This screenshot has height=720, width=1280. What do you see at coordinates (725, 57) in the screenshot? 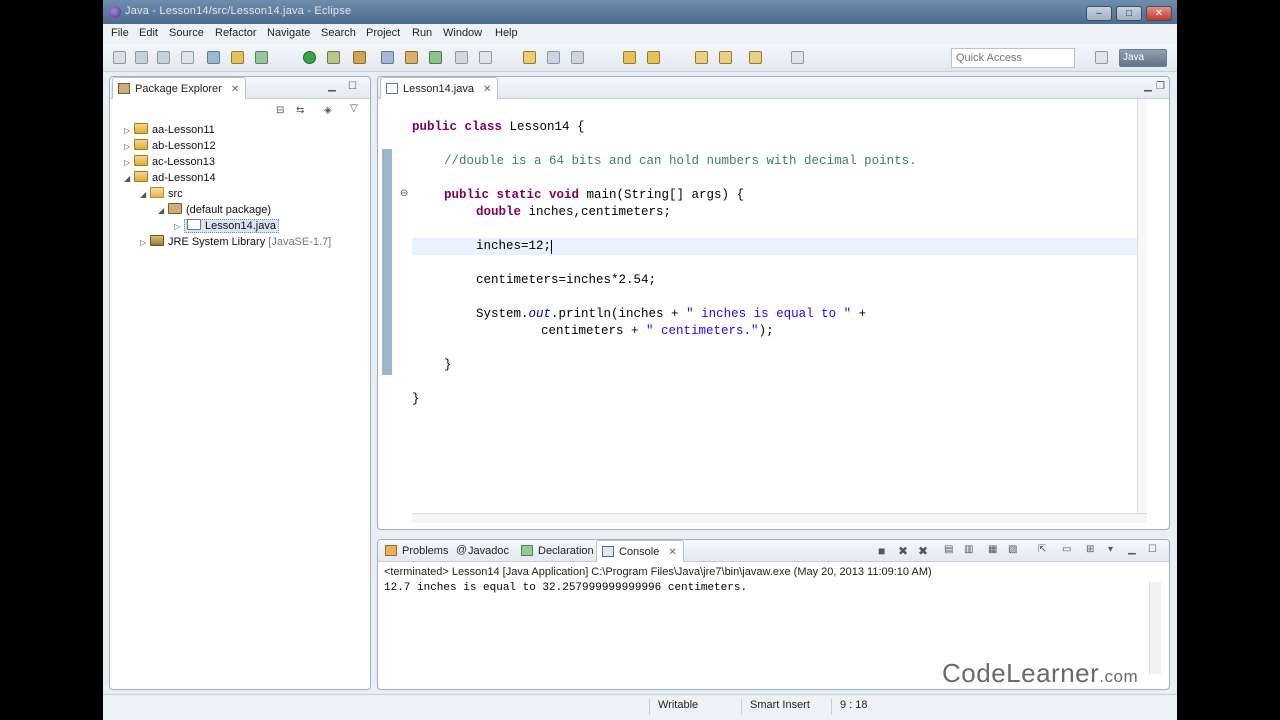
I see `forward-icon` at bounding box center [725, 57].